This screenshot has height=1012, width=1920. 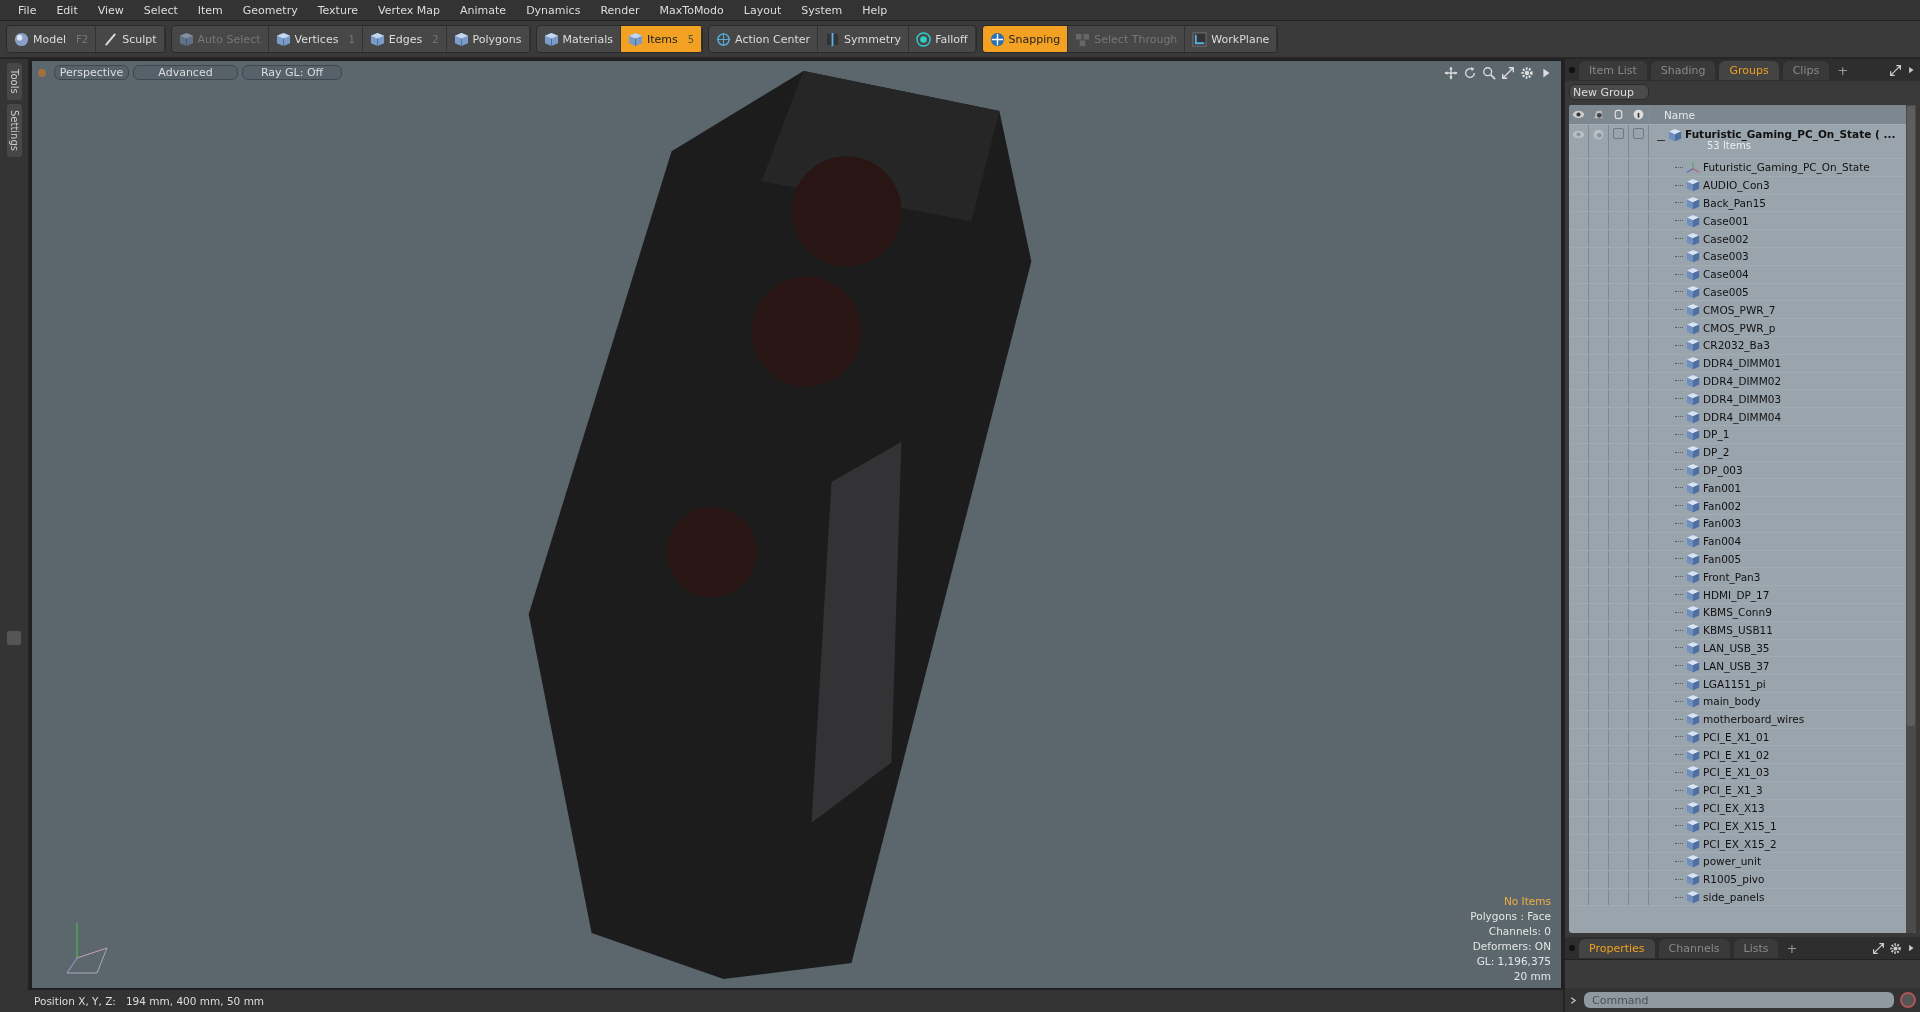 I want to click on tree-item: Case004, so click(x=1726, y=274).